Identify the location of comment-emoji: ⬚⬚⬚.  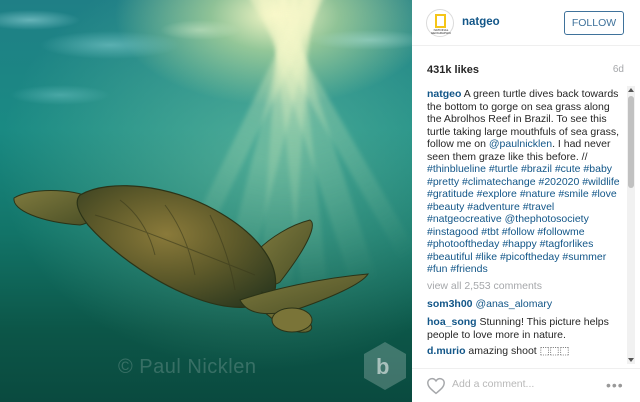
(554, 351).